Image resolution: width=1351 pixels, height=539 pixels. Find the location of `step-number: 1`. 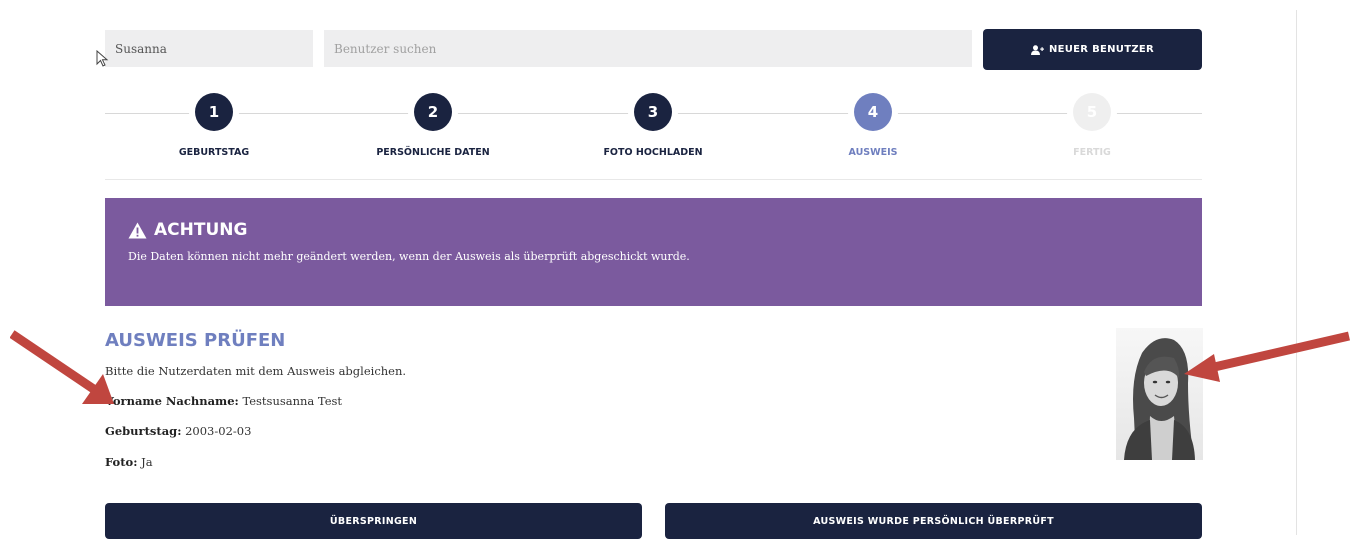

step-number: 1 is located at coordinates (214, 112).